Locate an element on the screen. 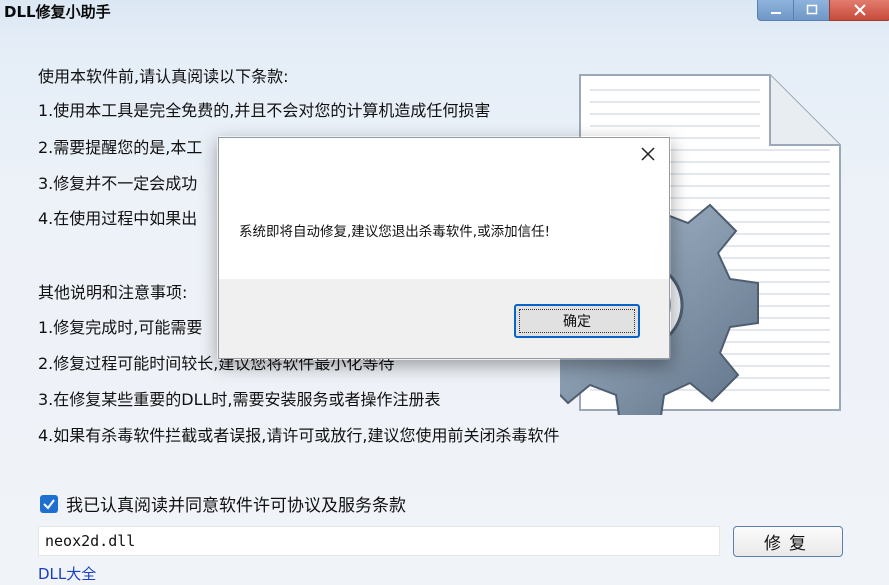  terms-item-2: 2.需要提醒您的是,本工 is located at coordinates (120, 147).